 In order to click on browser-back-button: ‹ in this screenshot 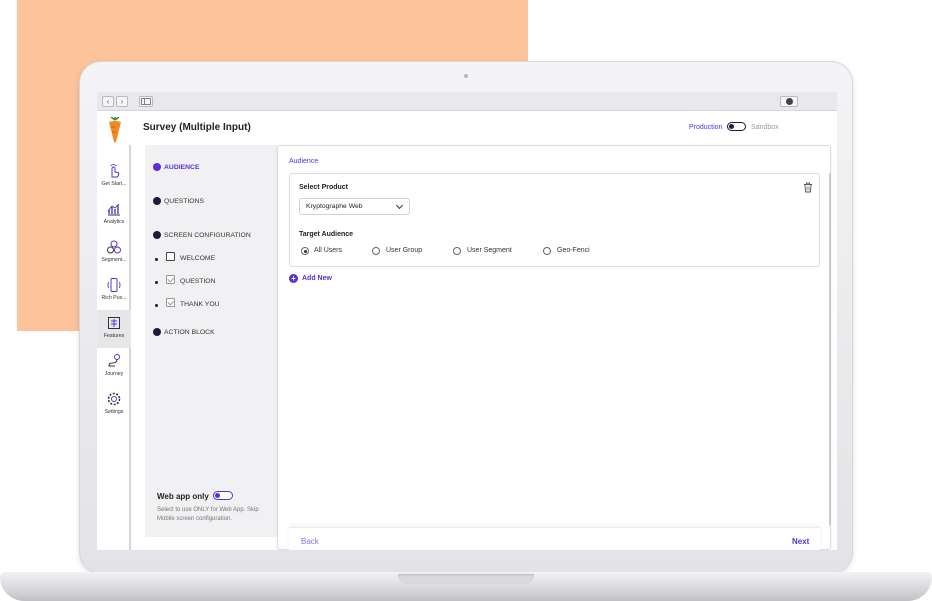, I will do `click(108, 101)`.